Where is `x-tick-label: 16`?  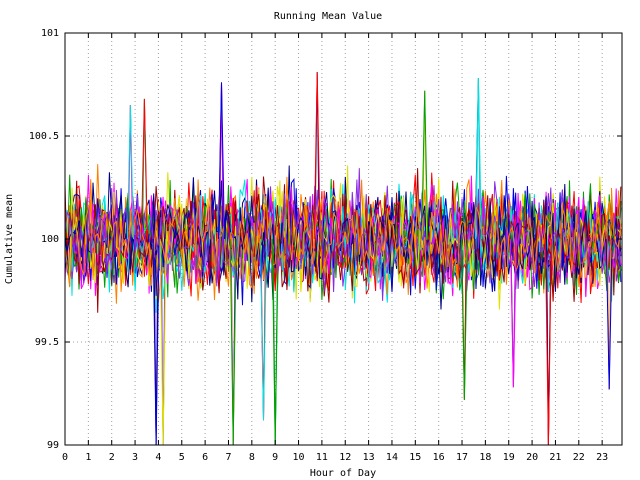
x-tick-label: 16 is located at coordinates (439, 457).